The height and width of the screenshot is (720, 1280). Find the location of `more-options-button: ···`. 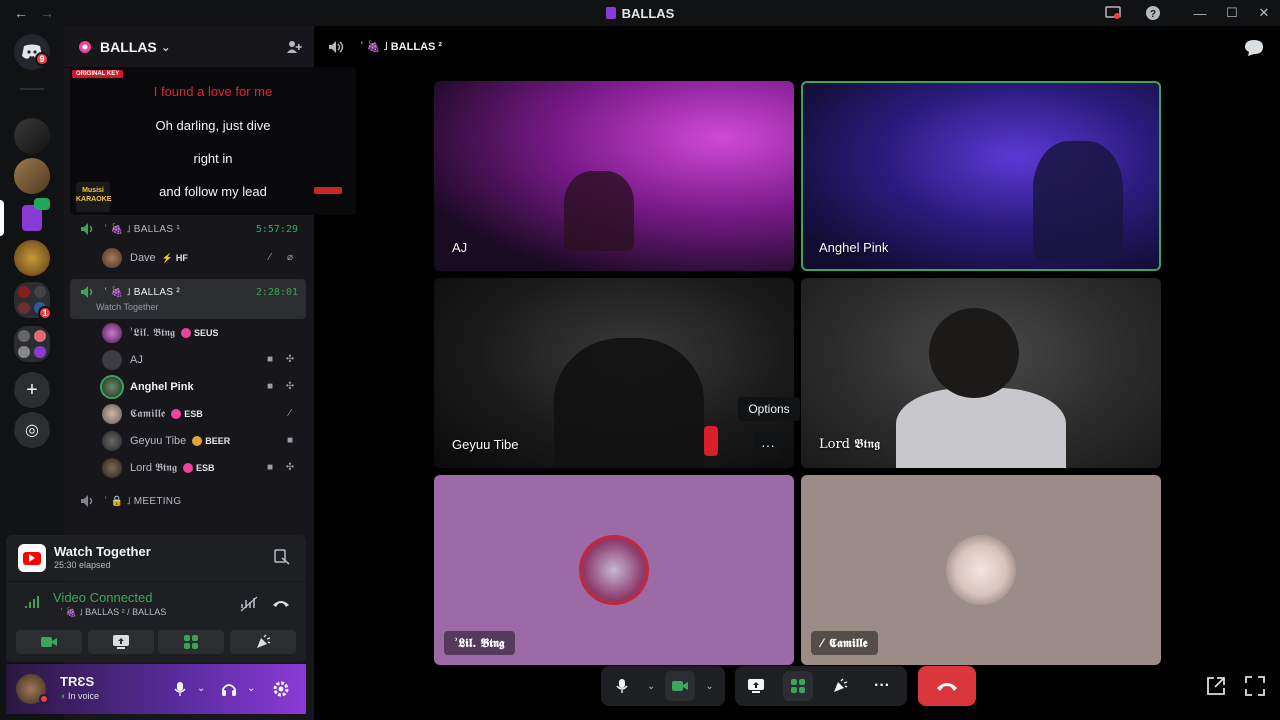

more-options-button: ··· is located at coordinates (882, 686).